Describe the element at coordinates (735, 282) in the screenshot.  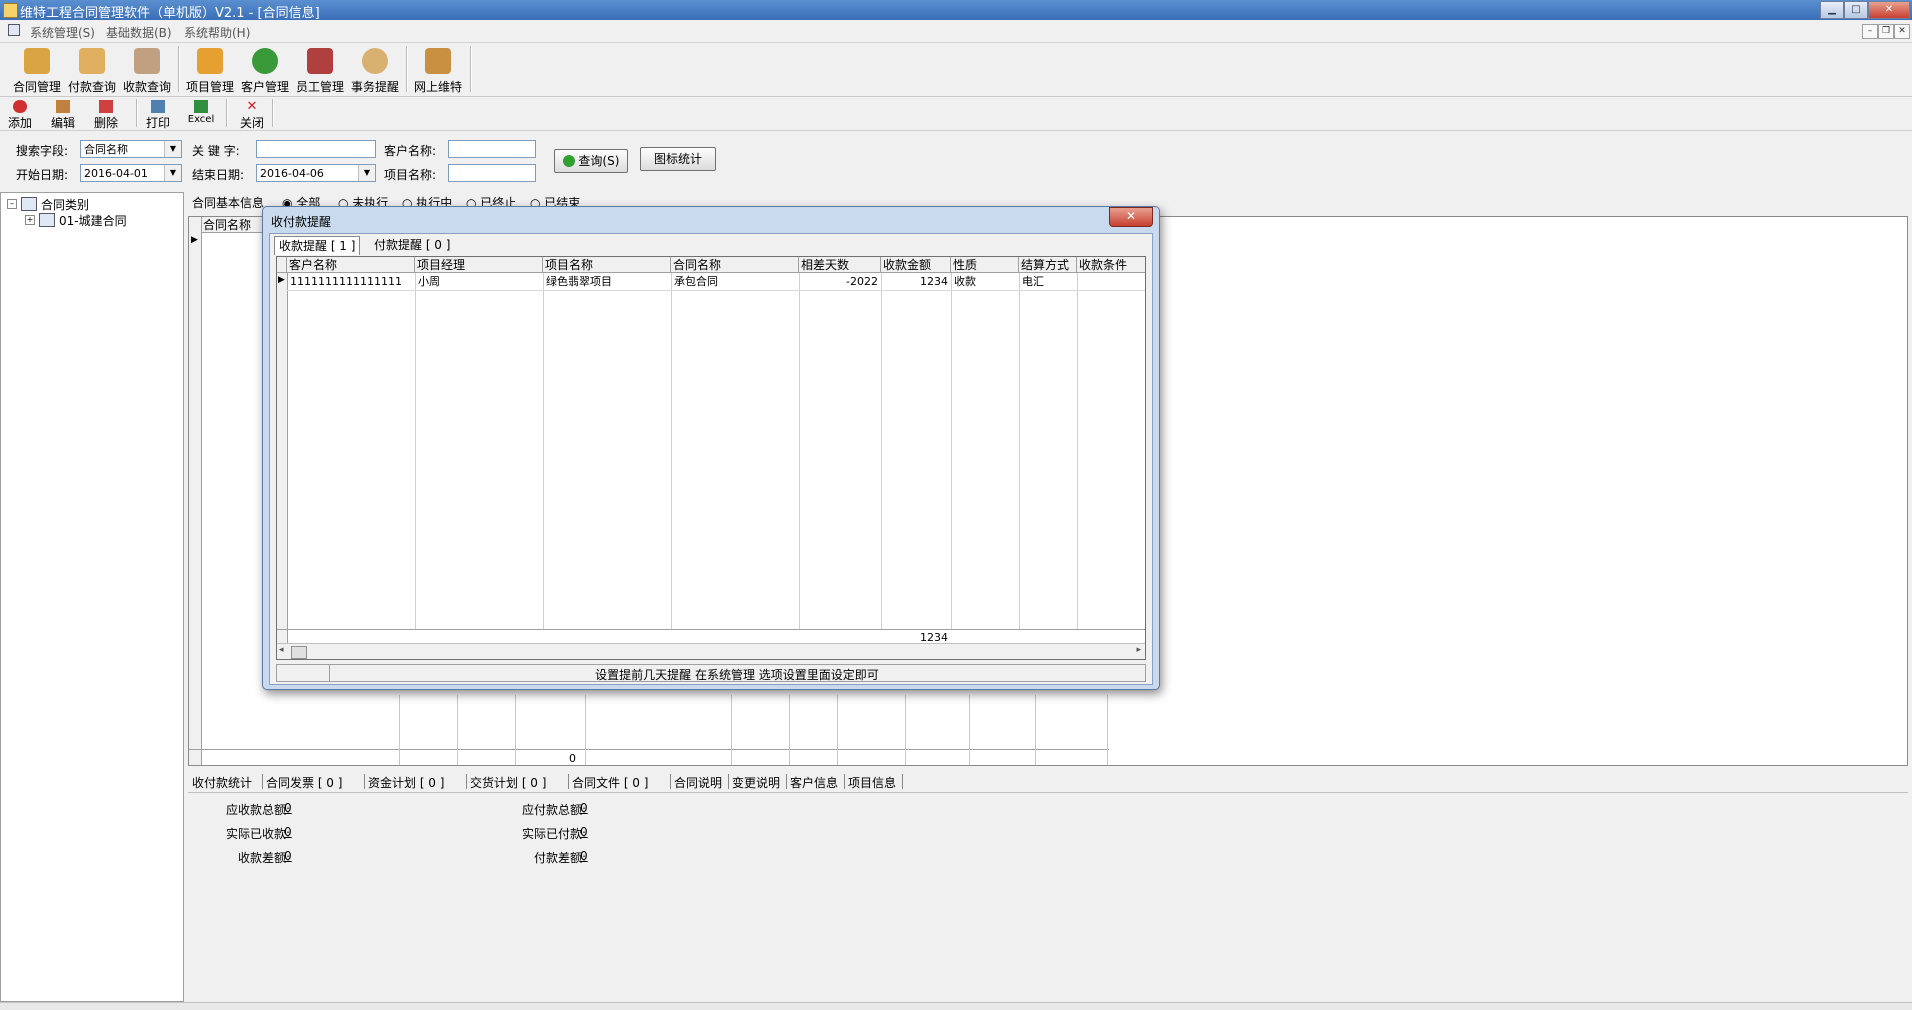
I see `cell-contract-name: 承包合同` at that location.